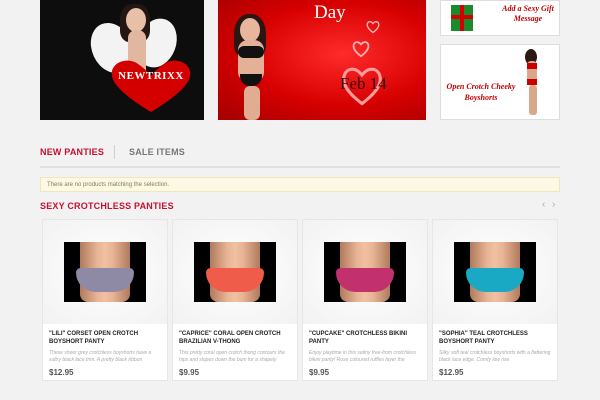 Image resolution: width=600 pixels, height=400 pixels. What do you see at coordinates (151, 76) in the screenshot?
I see `brand-heart-label: NEWTRIXX` at bounding box center [151, 76].